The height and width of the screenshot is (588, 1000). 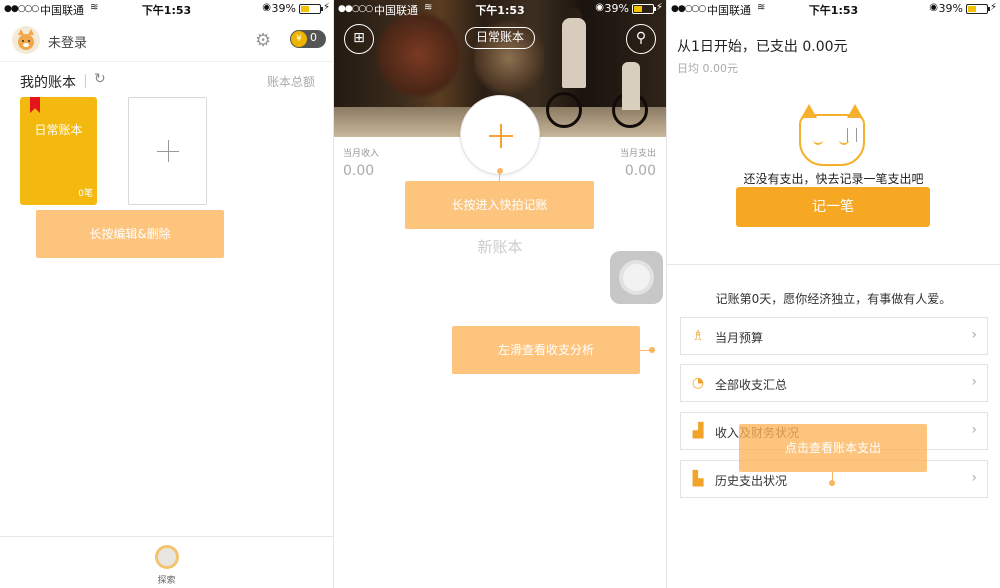 I want to click on income-label: 当月收入, so click(x=361, y=154).